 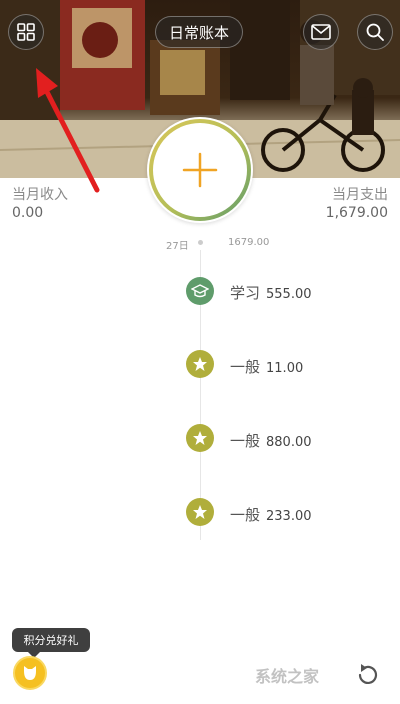 I want to click on day-date: 27日, so click(x=177, y=246).